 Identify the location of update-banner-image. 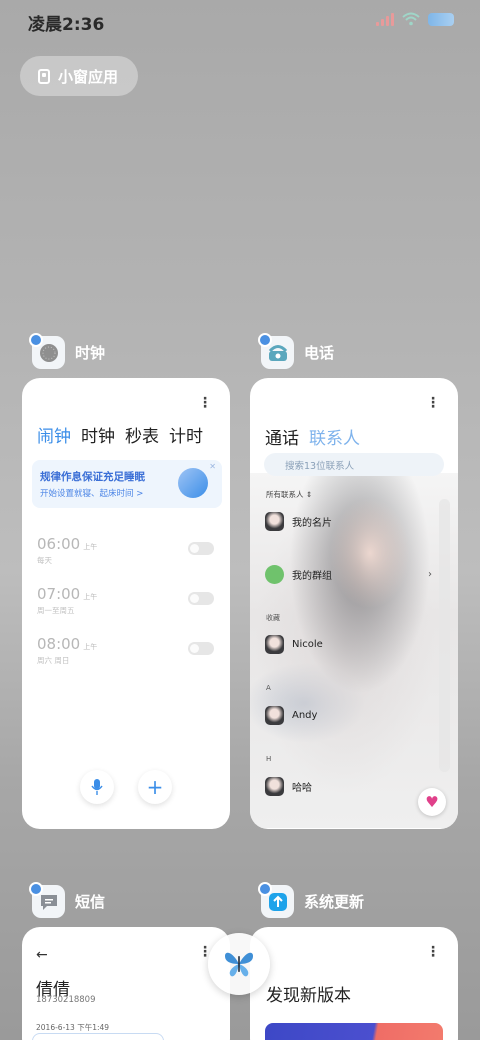
(354, 1031).